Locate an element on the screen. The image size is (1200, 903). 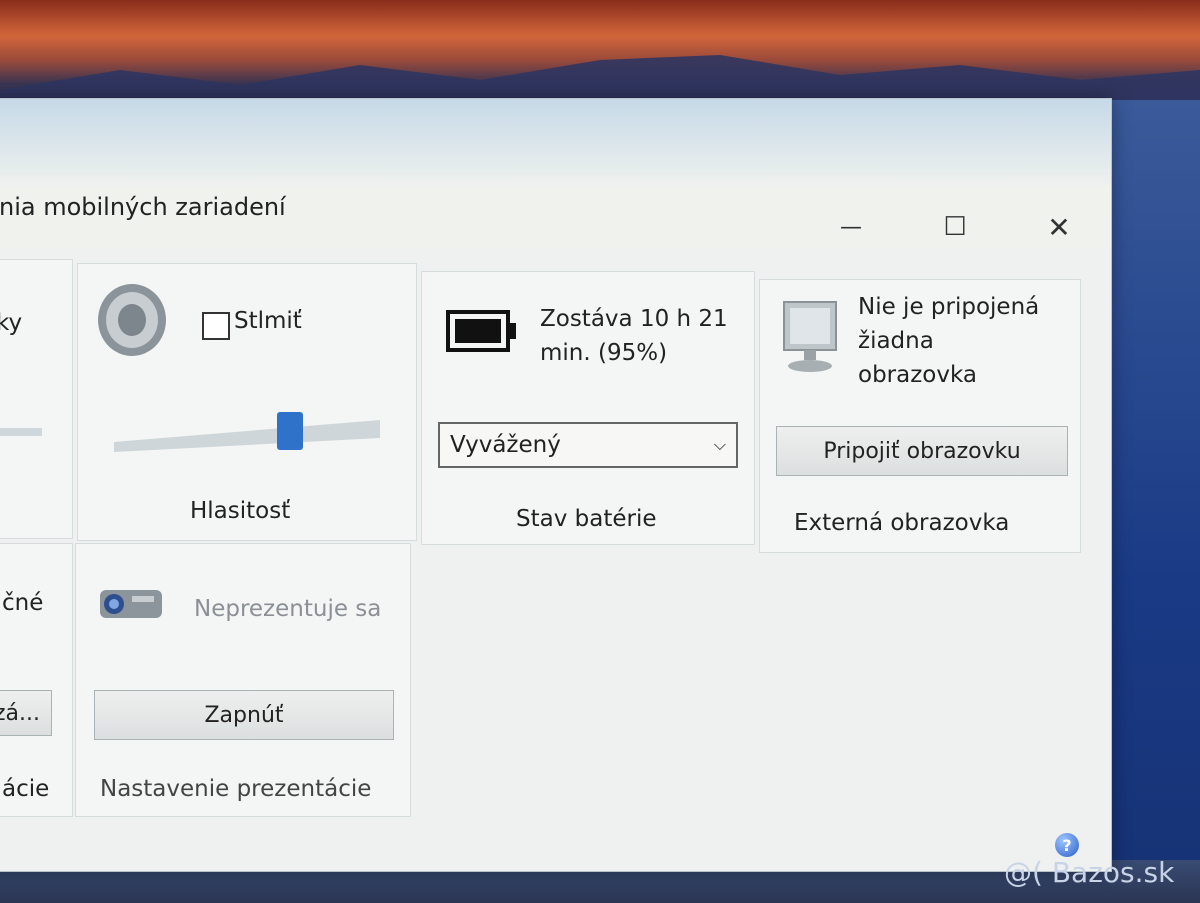
tile-sync-label-fragment: čné is located at coordinates (23, 603).